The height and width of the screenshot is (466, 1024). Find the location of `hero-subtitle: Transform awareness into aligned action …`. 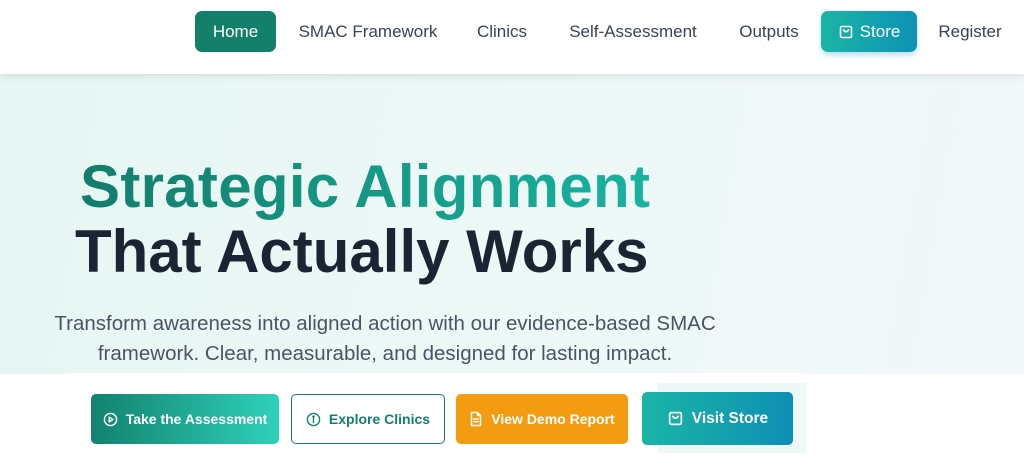

hero-subtitle: Transform awareness into aligned action … is located at coordinates (385, 339).